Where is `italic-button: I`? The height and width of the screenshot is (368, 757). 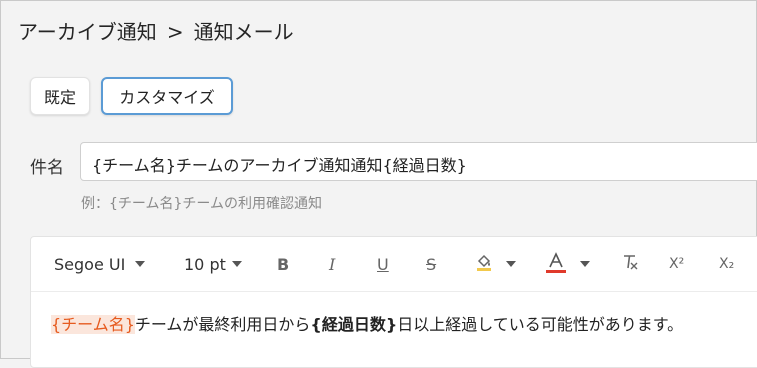
italic-button: I is located at coordinates (332, 264).